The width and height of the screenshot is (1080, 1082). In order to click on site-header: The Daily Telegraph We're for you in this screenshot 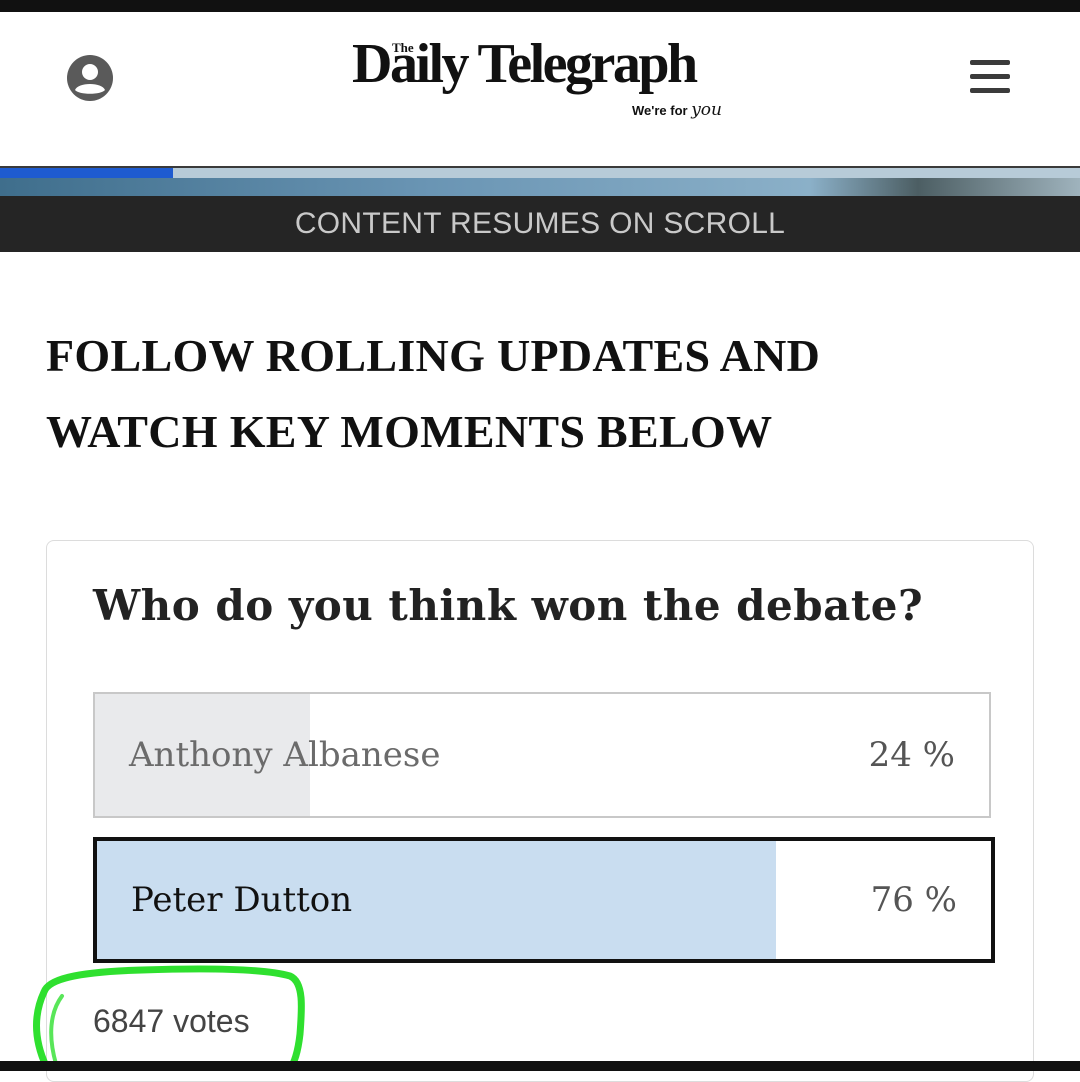, I will do `click(540, 90)`.